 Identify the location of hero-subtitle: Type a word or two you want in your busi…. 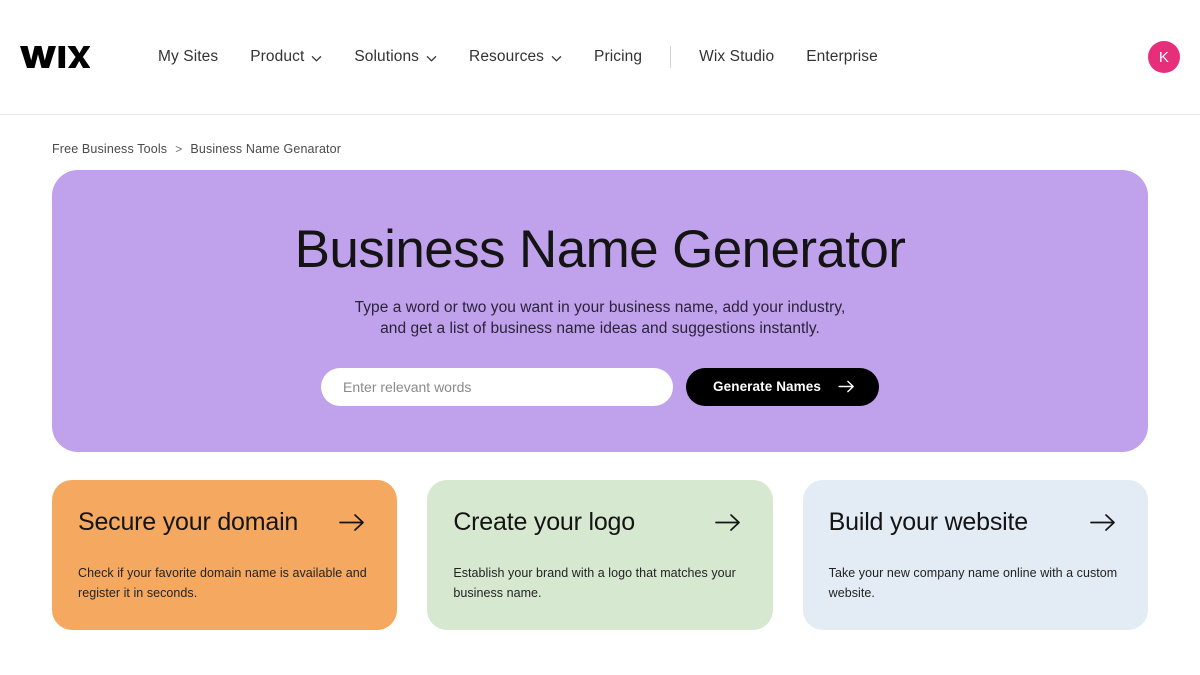
(600, 318).